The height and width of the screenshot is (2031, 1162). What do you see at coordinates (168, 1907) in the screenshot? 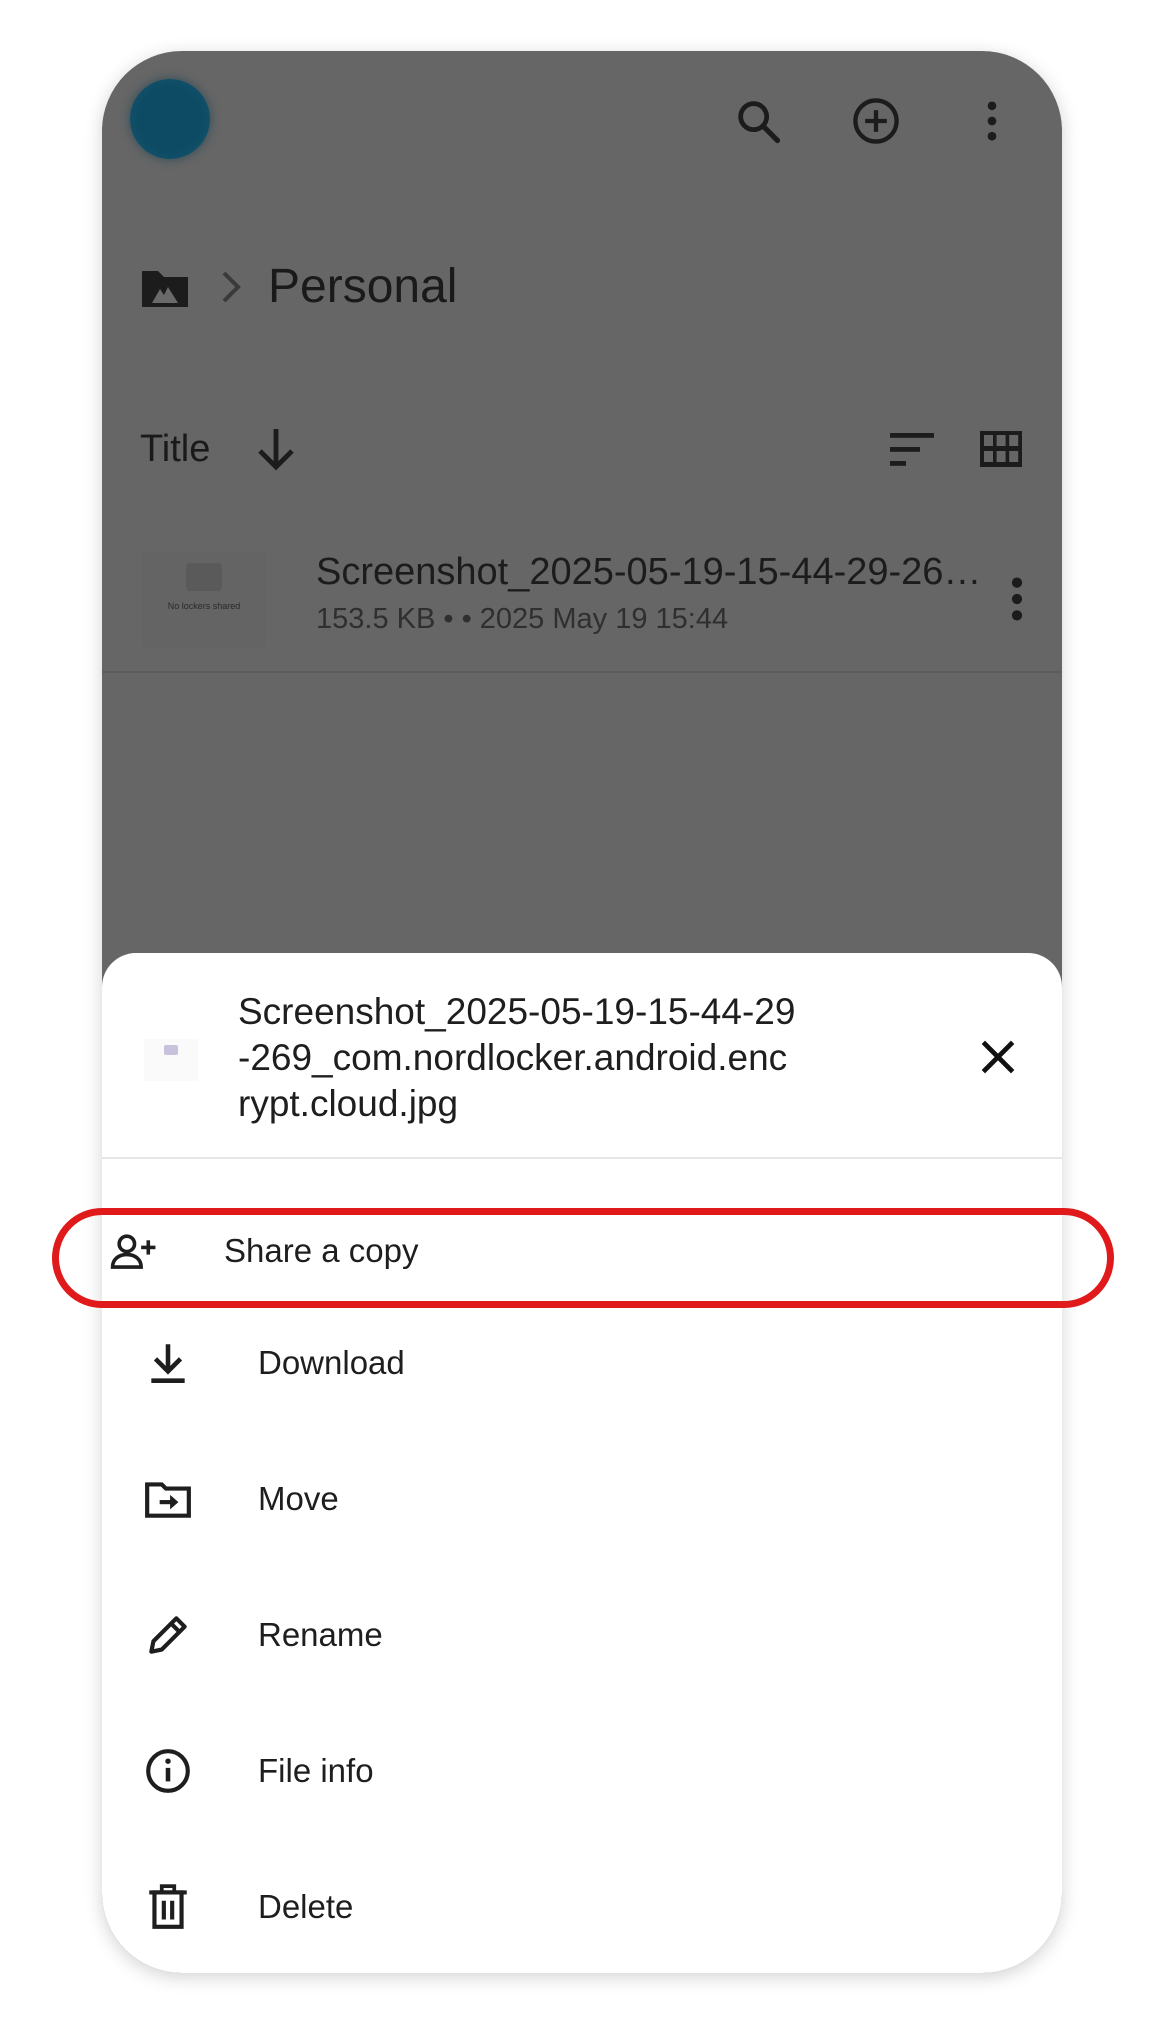
I see `trash-icon` at bounding box center [168, 1907].